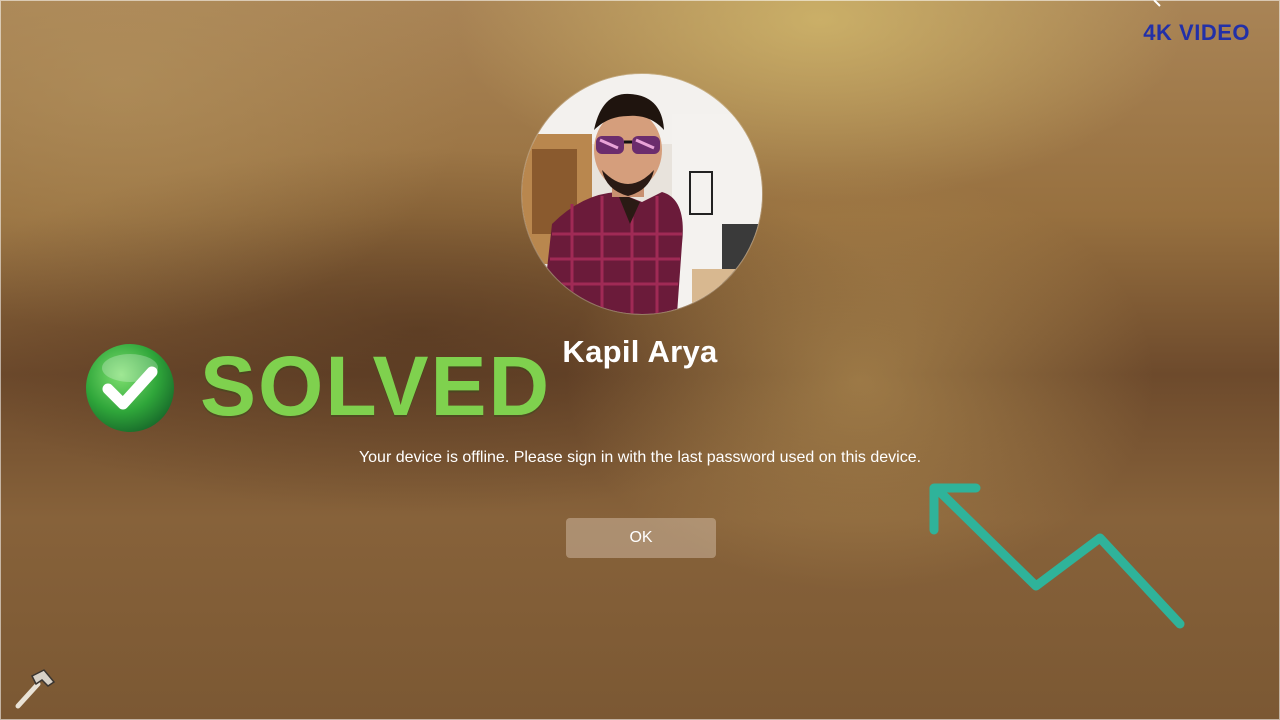 Image resolution: width=1280 pixels, height=720 pixels. I want to click on check-circle-icon, so click(130, 388).